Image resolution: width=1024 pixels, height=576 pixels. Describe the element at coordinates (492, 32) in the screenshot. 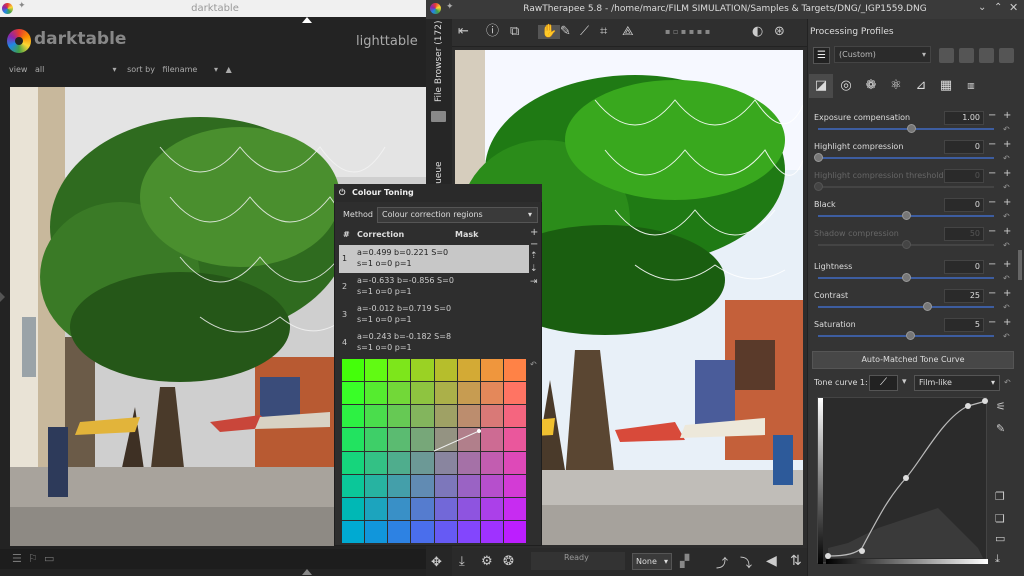

I see `info-icon: ⓘ` at that location.